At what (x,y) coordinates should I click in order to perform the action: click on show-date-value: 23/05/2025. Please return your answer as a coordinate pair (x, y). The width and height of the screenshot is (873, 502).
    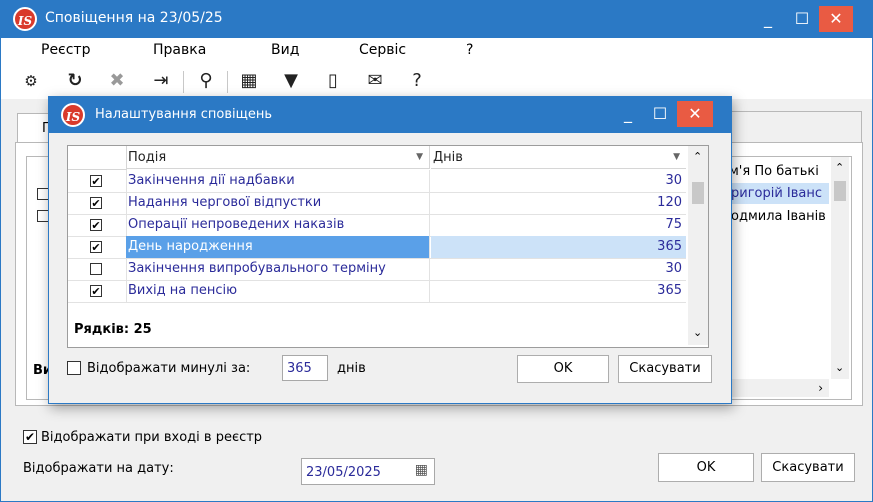
    Looking at the image, I should click on (343, 472).